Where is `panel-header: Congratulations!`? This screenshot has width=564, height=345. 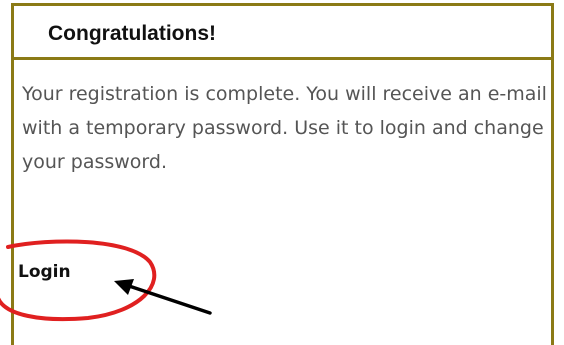 panel-header: Congratulations! is located at coordinates (282, 33).